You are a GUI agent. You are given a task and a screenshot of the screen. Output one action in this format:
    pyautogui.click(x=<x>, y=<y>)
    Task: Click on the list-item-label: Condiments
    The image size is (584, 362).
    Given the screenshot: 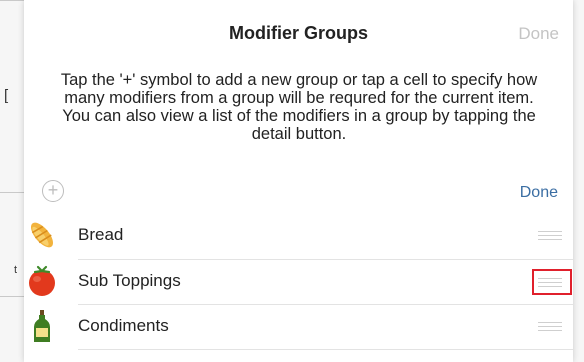 What is the action you would take?
    pyautogui.click(x=123, y=325)
    